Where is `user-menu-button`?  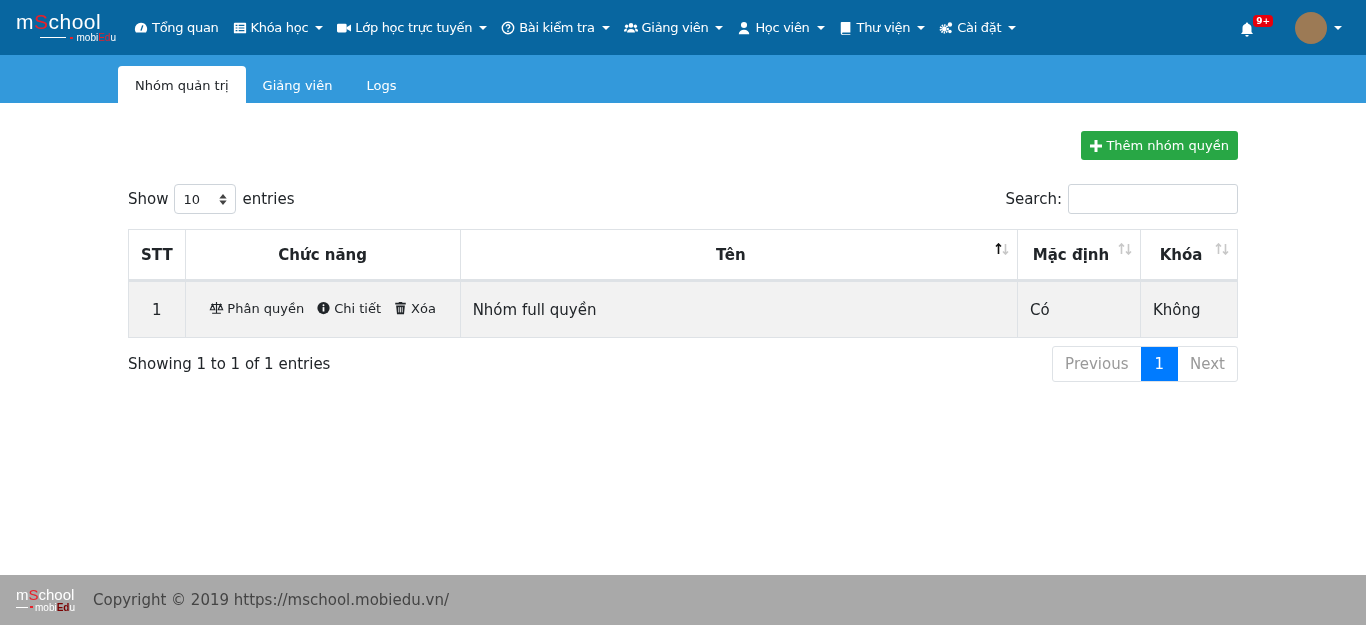
user-menu-button is located at coordinates (1318, 27).